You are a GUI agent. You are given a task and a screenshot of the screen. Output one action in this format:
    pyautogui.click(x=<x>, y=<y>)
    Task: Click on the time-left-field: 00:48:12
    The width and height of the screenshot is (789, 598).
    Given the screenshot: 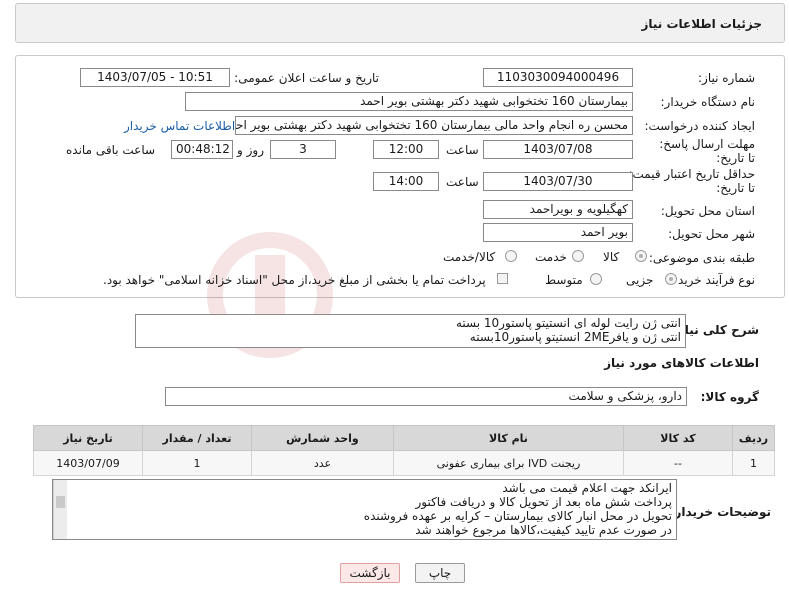 What is the action you would take?
    pyautogui.click(x=202, y=149)
    